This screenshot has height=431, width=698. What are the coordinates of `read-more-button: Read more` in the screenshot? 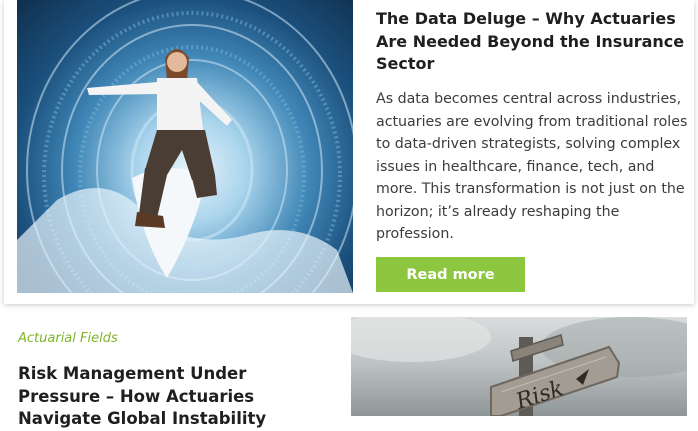 It's located at (450, 274).